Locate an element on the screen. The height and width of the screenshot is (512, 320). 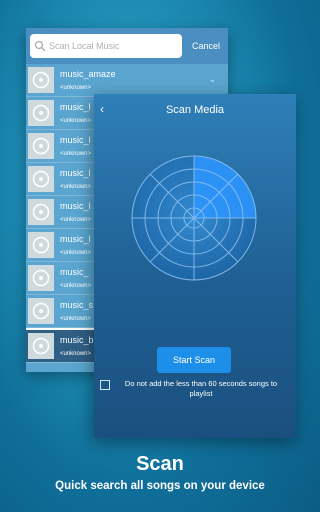
song-title: music_ is located at coordinates (74, 271).